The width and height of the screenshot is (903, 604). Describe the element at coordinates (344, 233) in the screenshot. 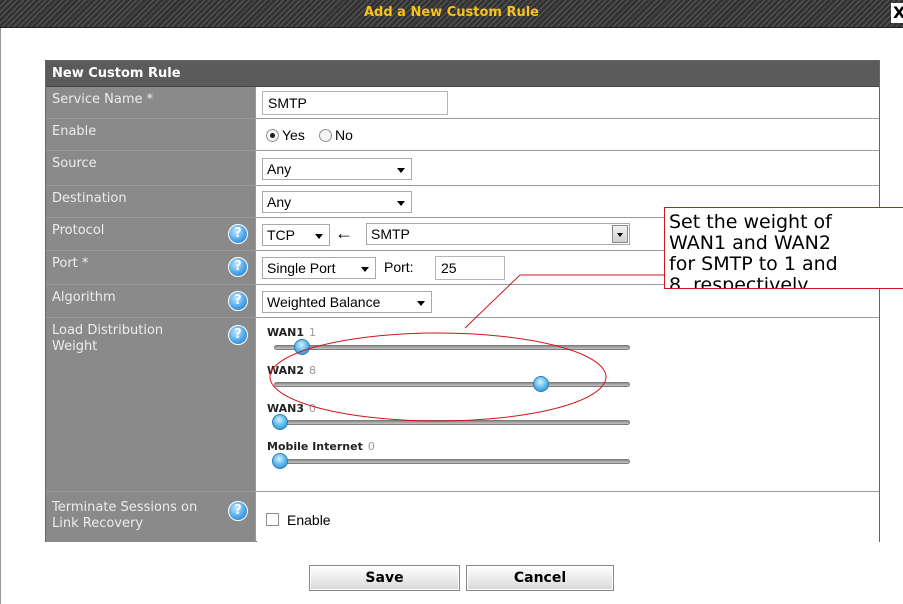

I see `arrow-left-icon: ←` at that location.